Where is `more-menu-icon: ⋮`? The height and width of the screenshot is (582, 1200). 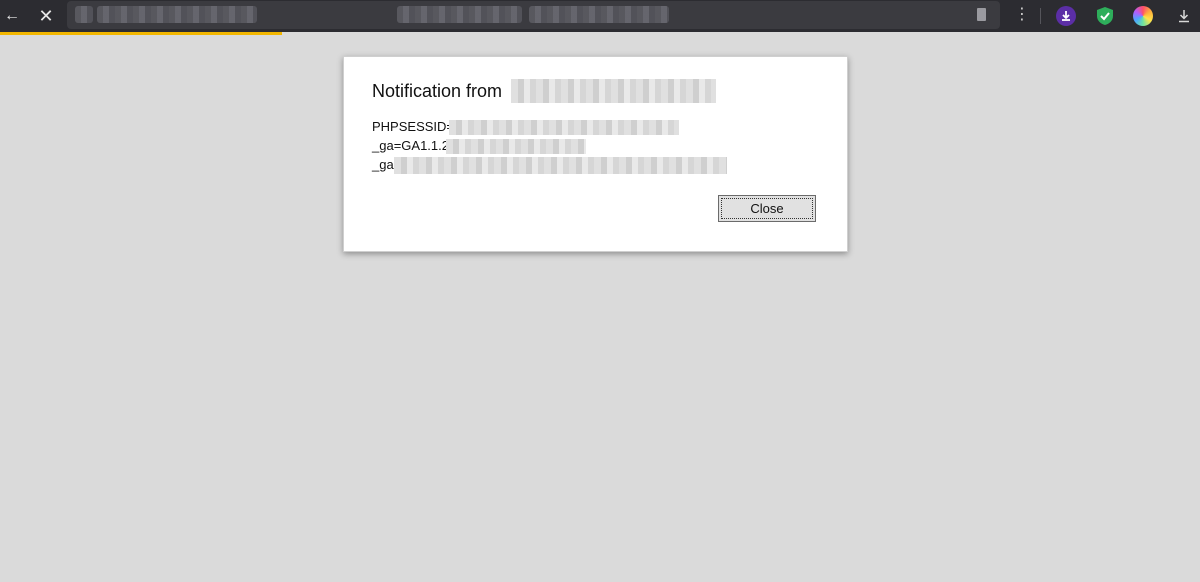
more-menu-icon: ⋮ is located at coordinates (1022, 15).